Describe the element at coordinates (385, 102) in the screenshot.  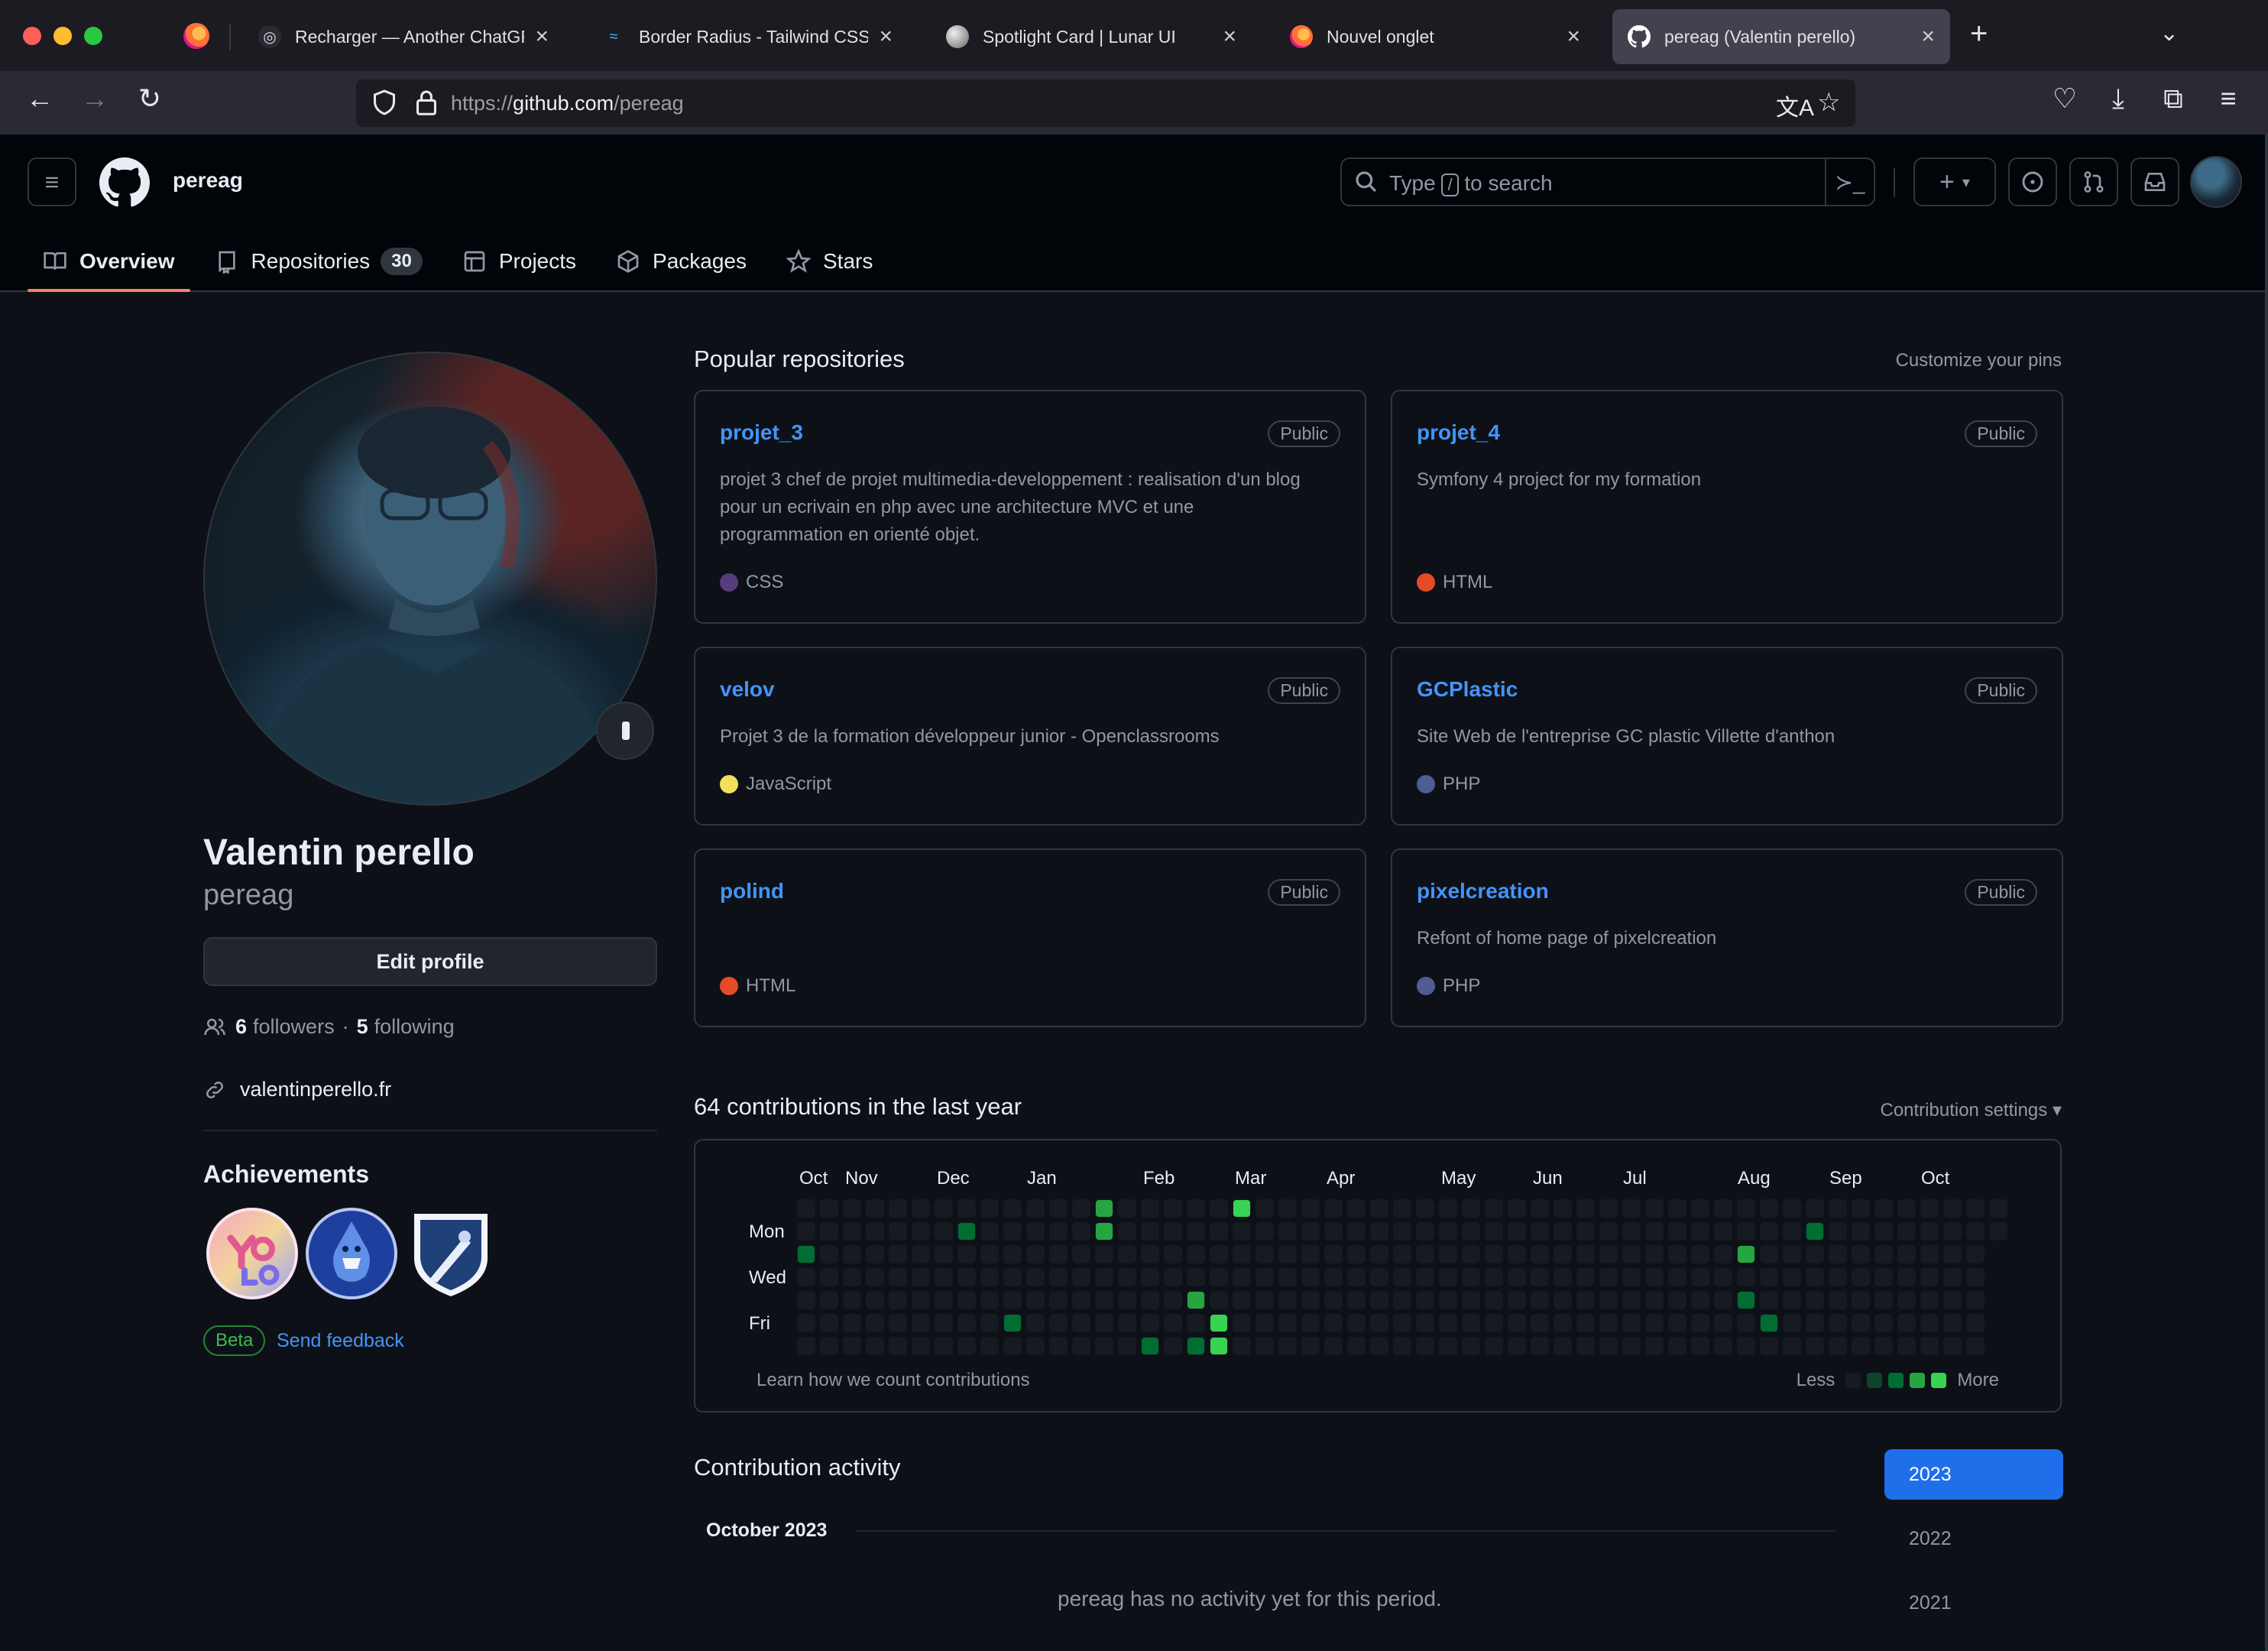
I see `tracking-protection-shield-icon` at that location.